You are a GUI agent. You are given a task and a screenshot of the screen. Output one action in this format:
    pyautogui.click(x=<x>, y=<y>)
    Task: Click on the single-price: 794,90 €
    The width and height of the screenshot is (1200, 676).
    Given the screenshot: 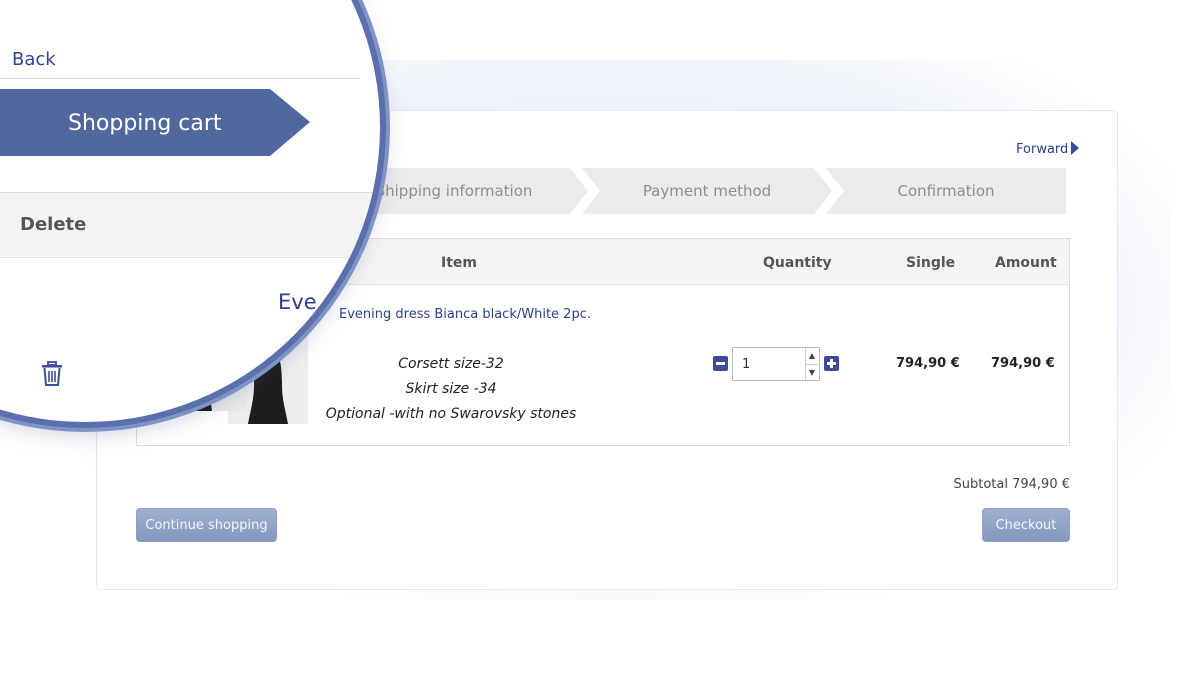 What is the action you would take?
    pyautogui.click(x=928, y=363)
    